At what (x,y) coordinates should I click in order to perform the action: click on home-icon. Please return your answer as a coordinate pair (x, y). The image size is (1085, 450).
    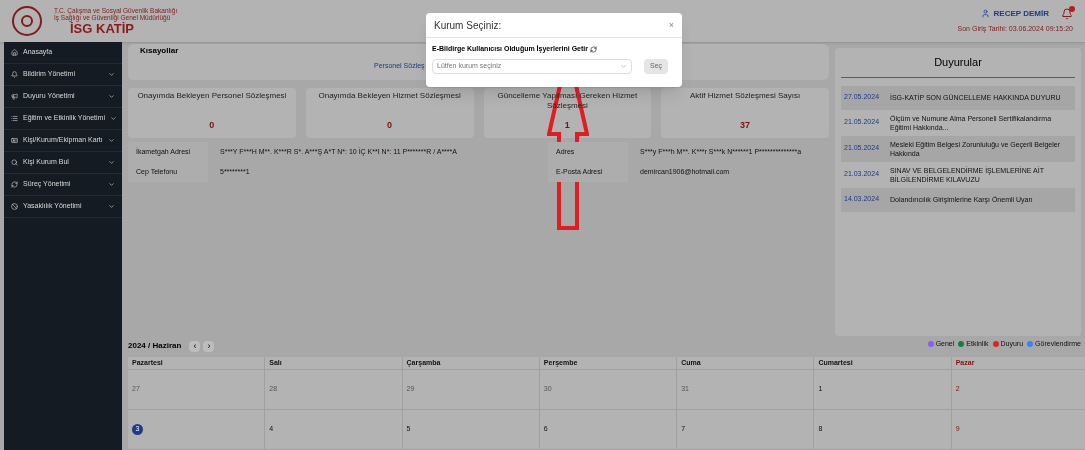
    Looking at the image, I should click on (14, 52).